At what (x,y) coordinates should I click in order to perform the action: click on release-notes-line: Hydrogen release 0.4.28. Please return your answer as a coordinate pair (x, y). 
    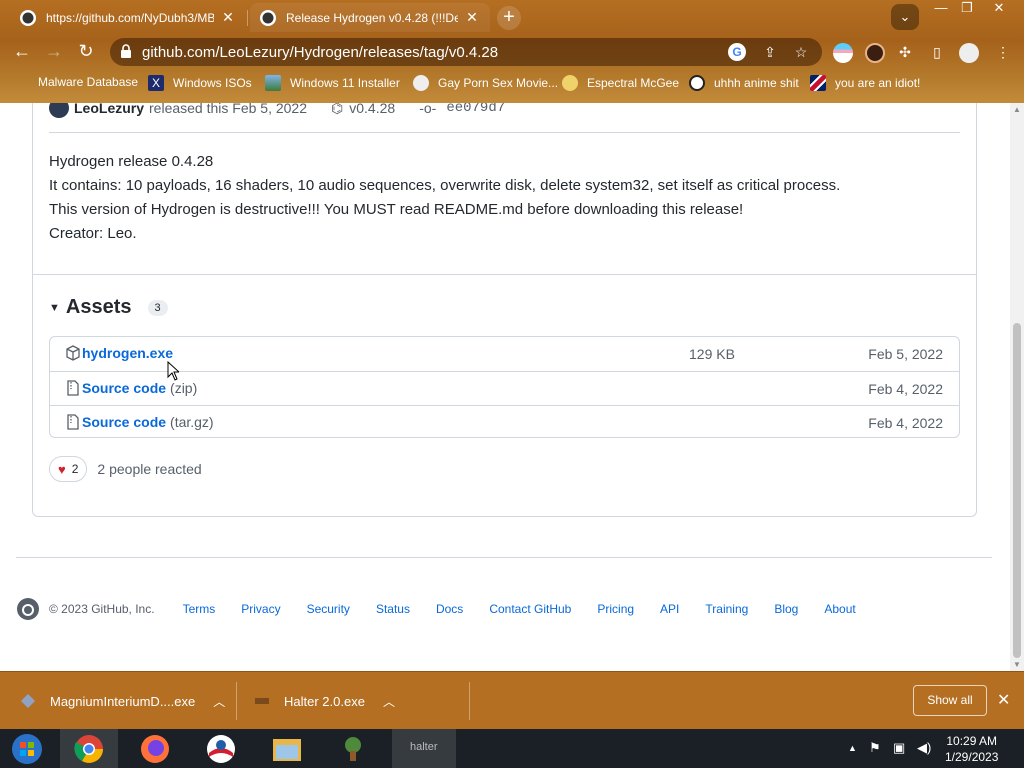
    Looking at the image, I should click on (131, 161).